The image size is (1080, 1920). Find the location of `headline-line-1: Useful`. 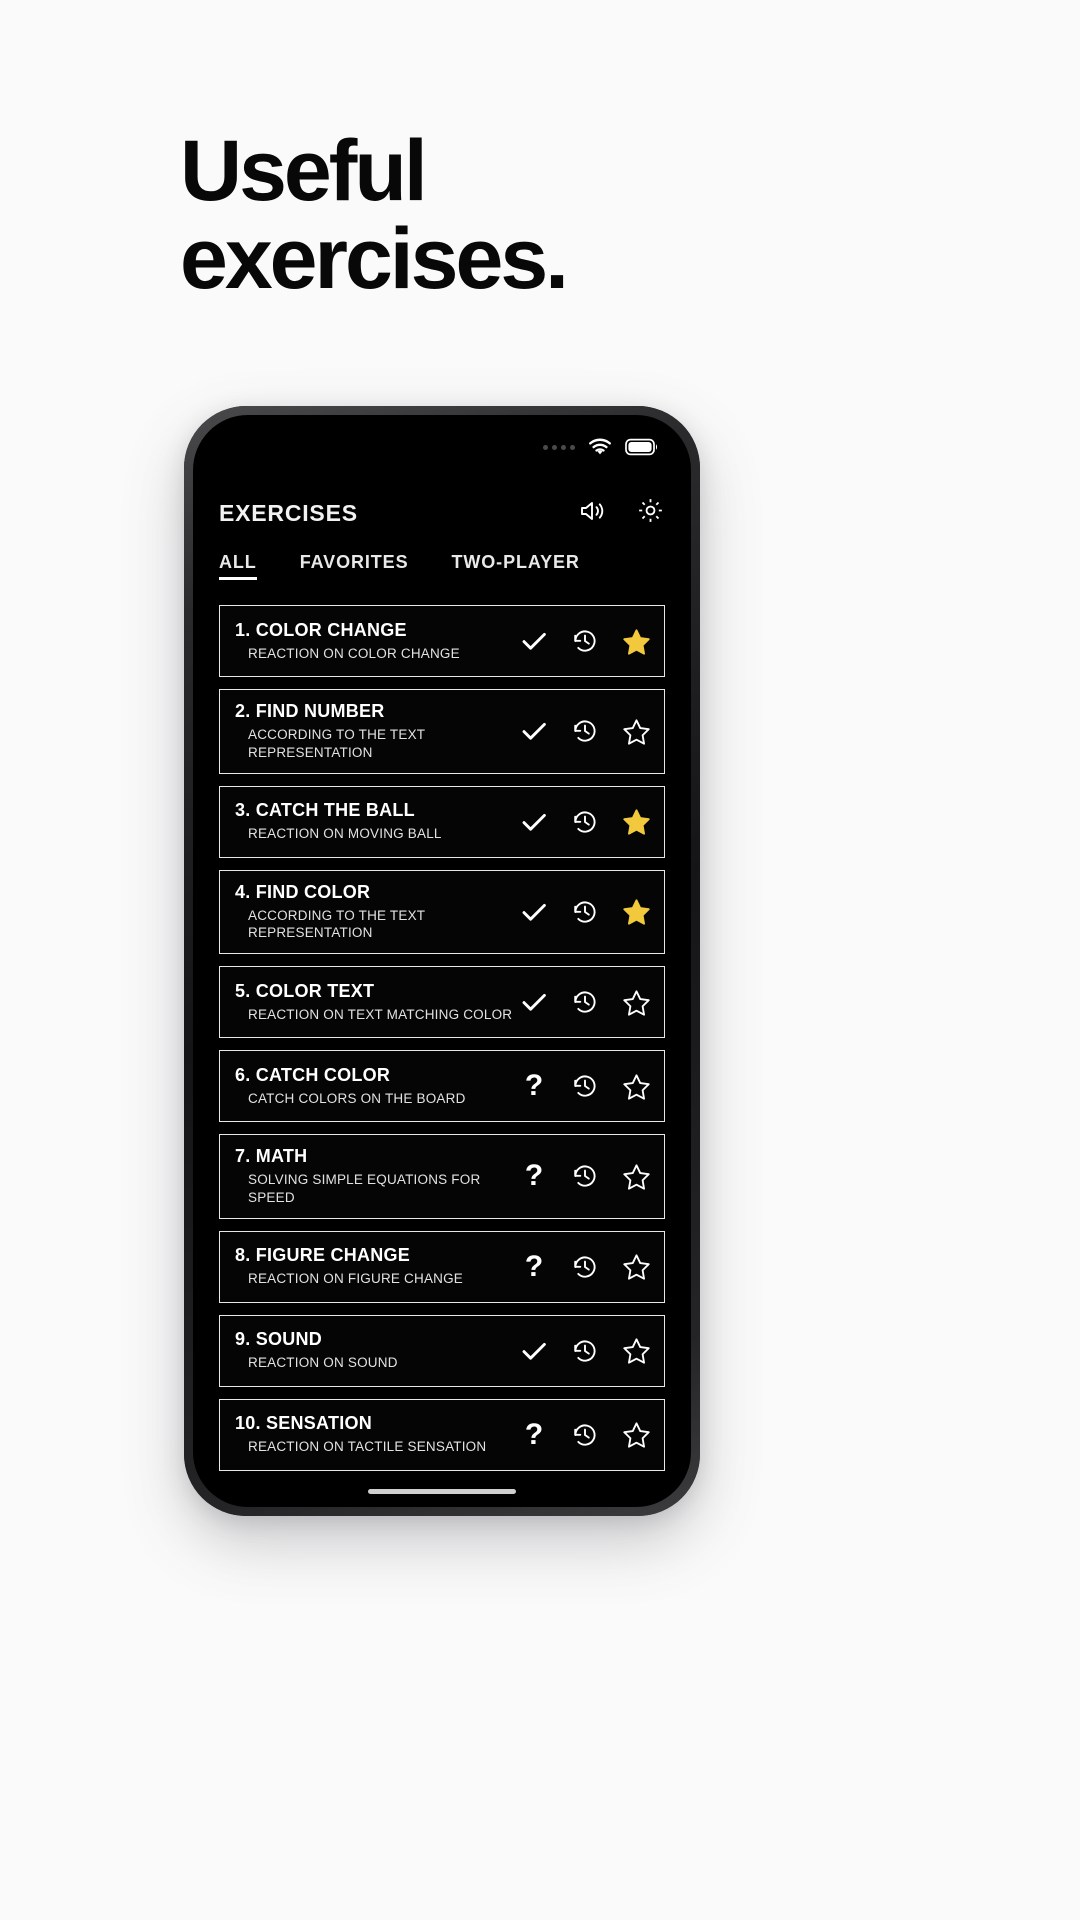

headline-line-1: Useful is located at coordinates (304, 171).